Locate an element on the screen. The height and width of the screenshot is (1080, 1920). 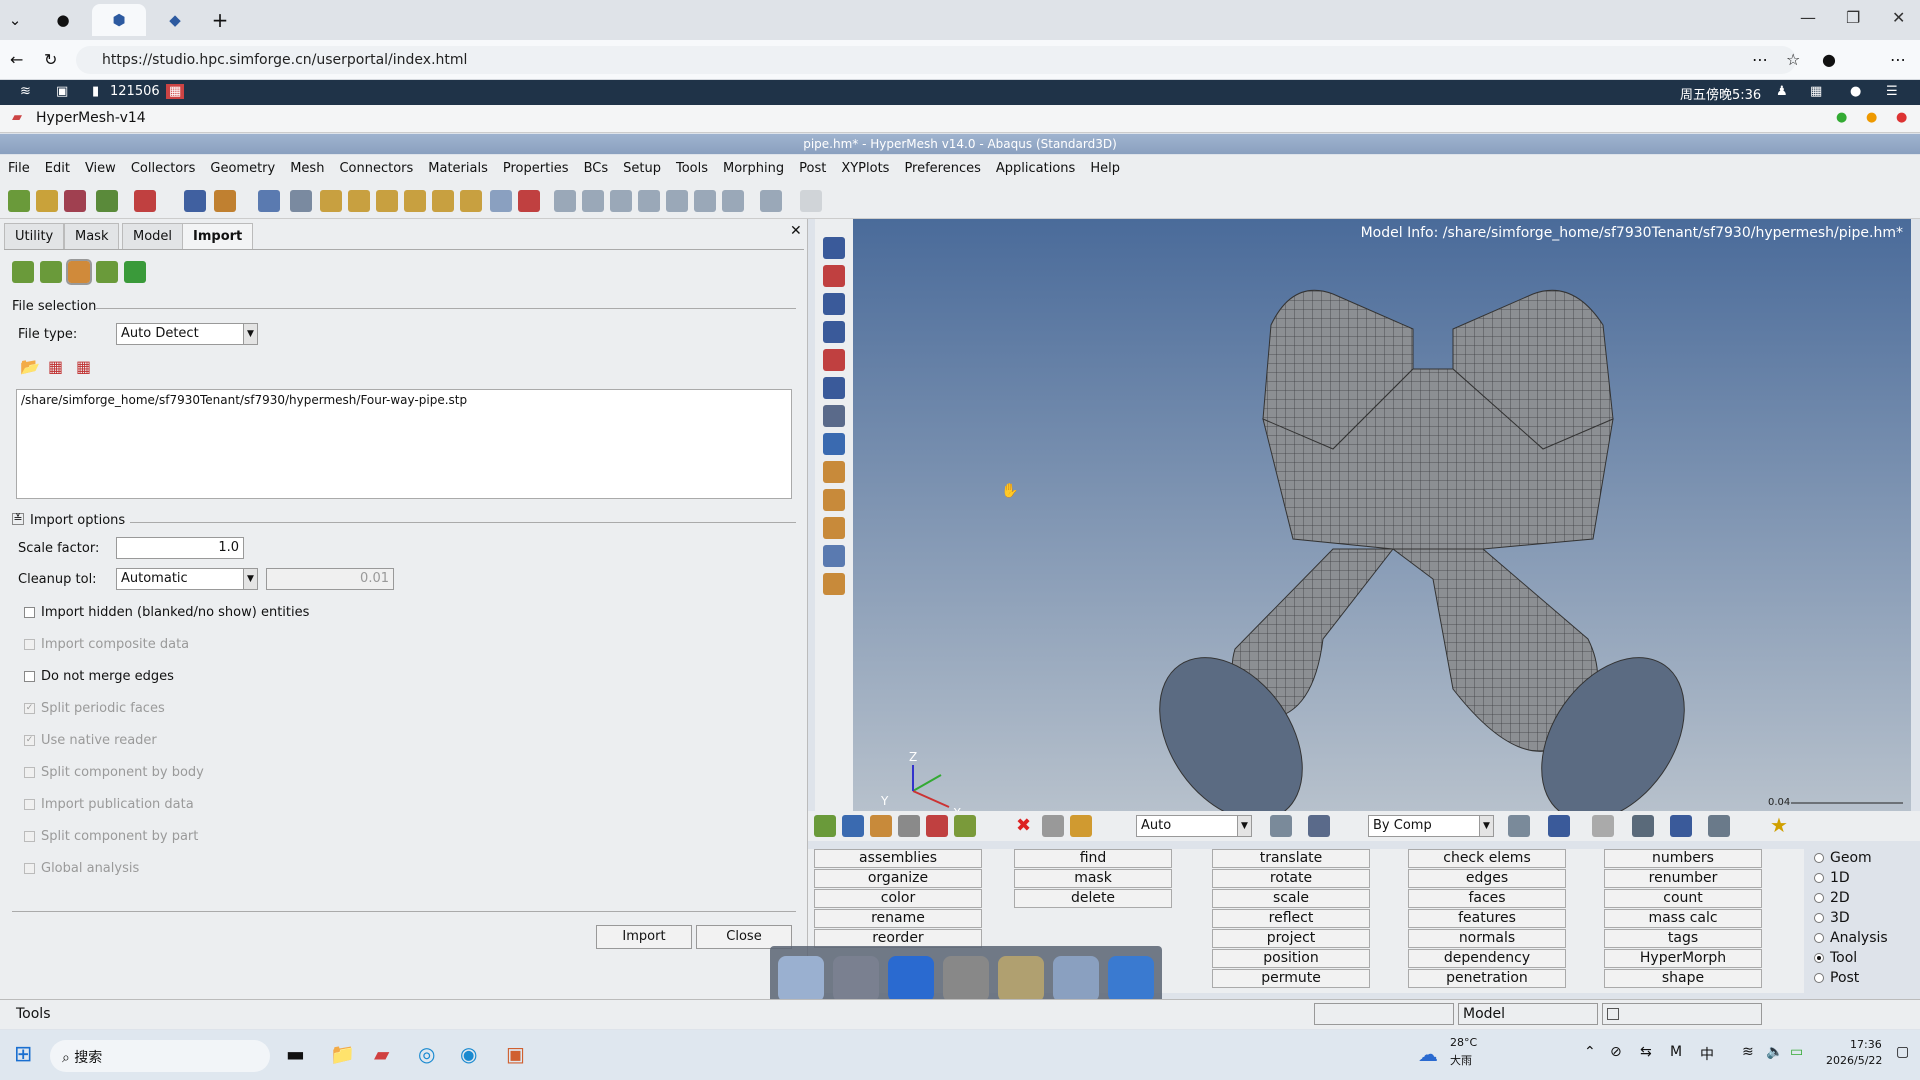
menu-grid-button: translate is located at coordinates (1291, 858).